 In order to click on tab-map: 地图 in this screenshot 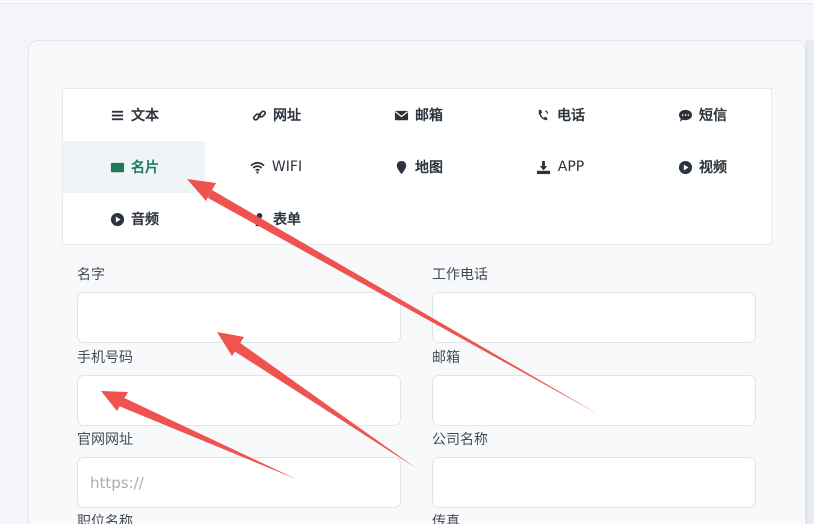, I will do `click(418, 167)`.